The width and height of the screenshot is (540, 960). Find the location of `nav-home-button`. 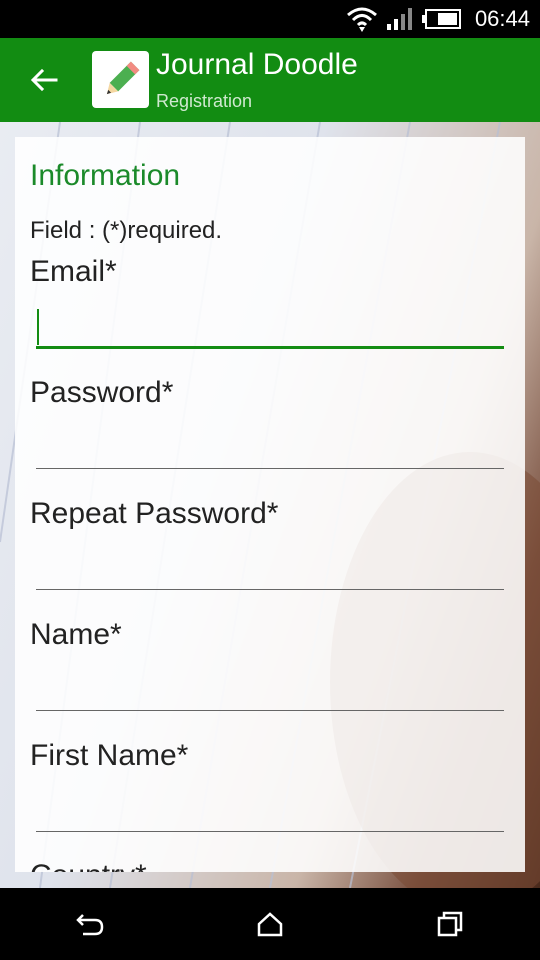

nav-home-button is located at coordinates (270, 924).